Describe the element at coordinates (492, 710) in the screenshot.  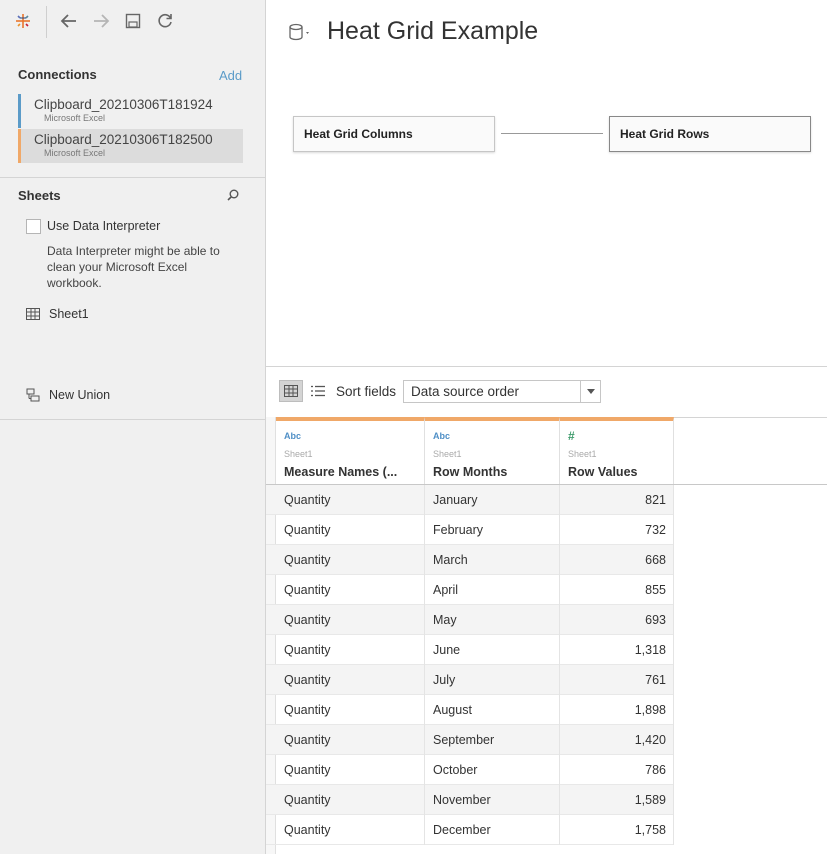
I see `cell-row-month: August` at that location.